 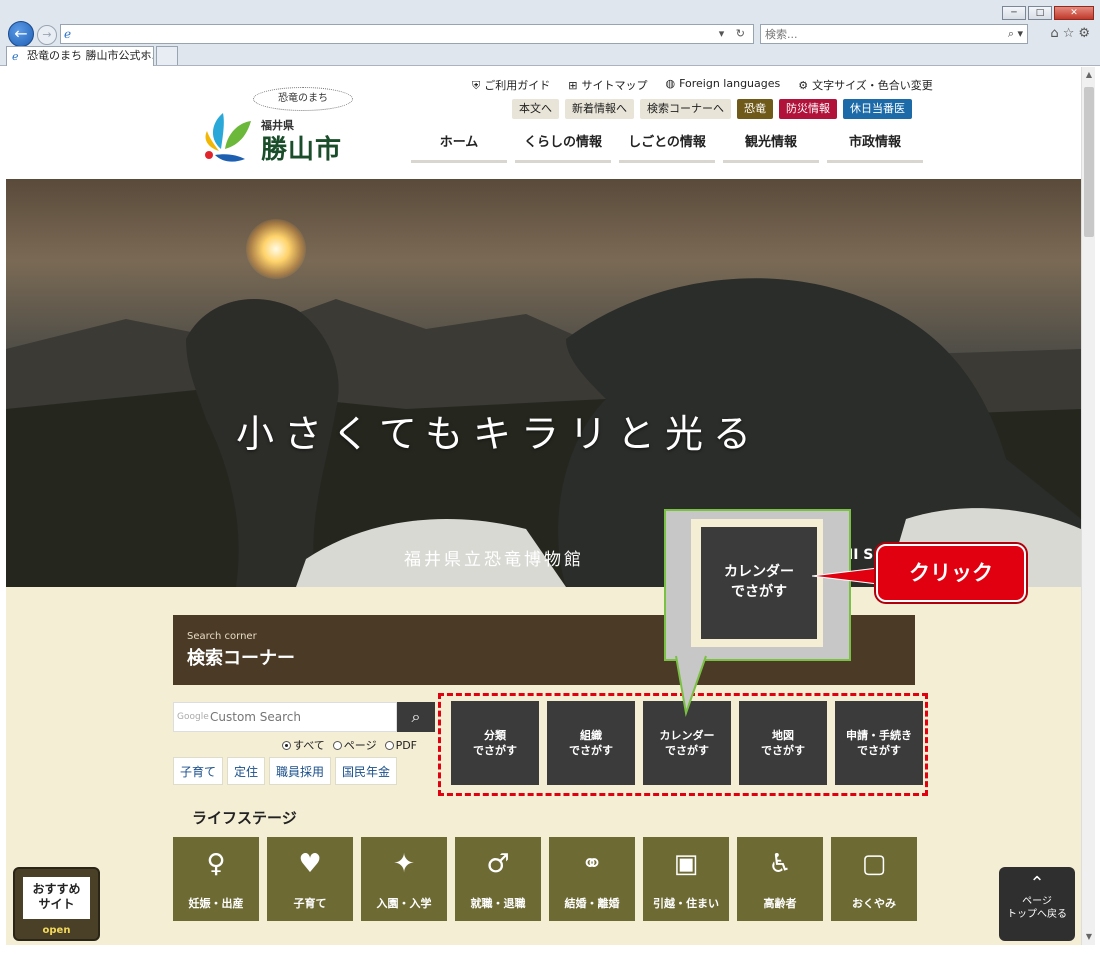 I want to click on radio-dot, so click(x=389, y=745).